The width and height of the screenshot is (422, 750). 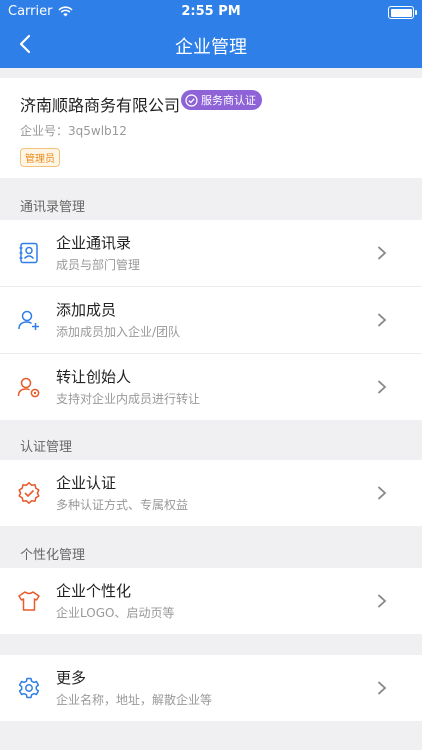 What do you see at coordinates (29, 688) in the screenshot?
I see `gear-icon` at bounding box center [29, 688].